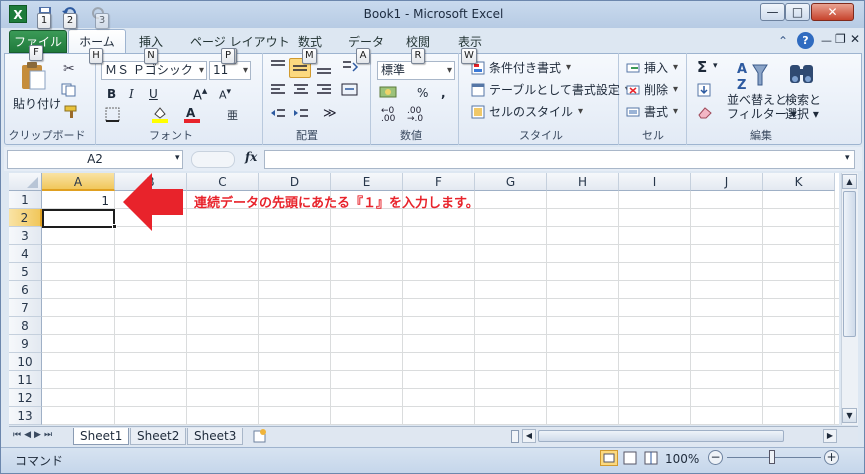  Describe the element at coordinates (69, 69) in the screenshot. I see `cut-icon: ✂` at that location.